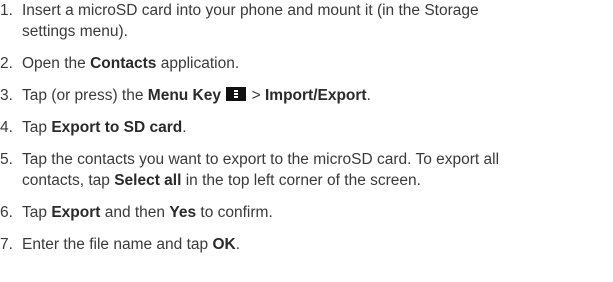  What do you see at coordinates (117, 127) in the screenshot?
I see `export-to-sd-label: Export to SD card` at bounding box center [117, 127].